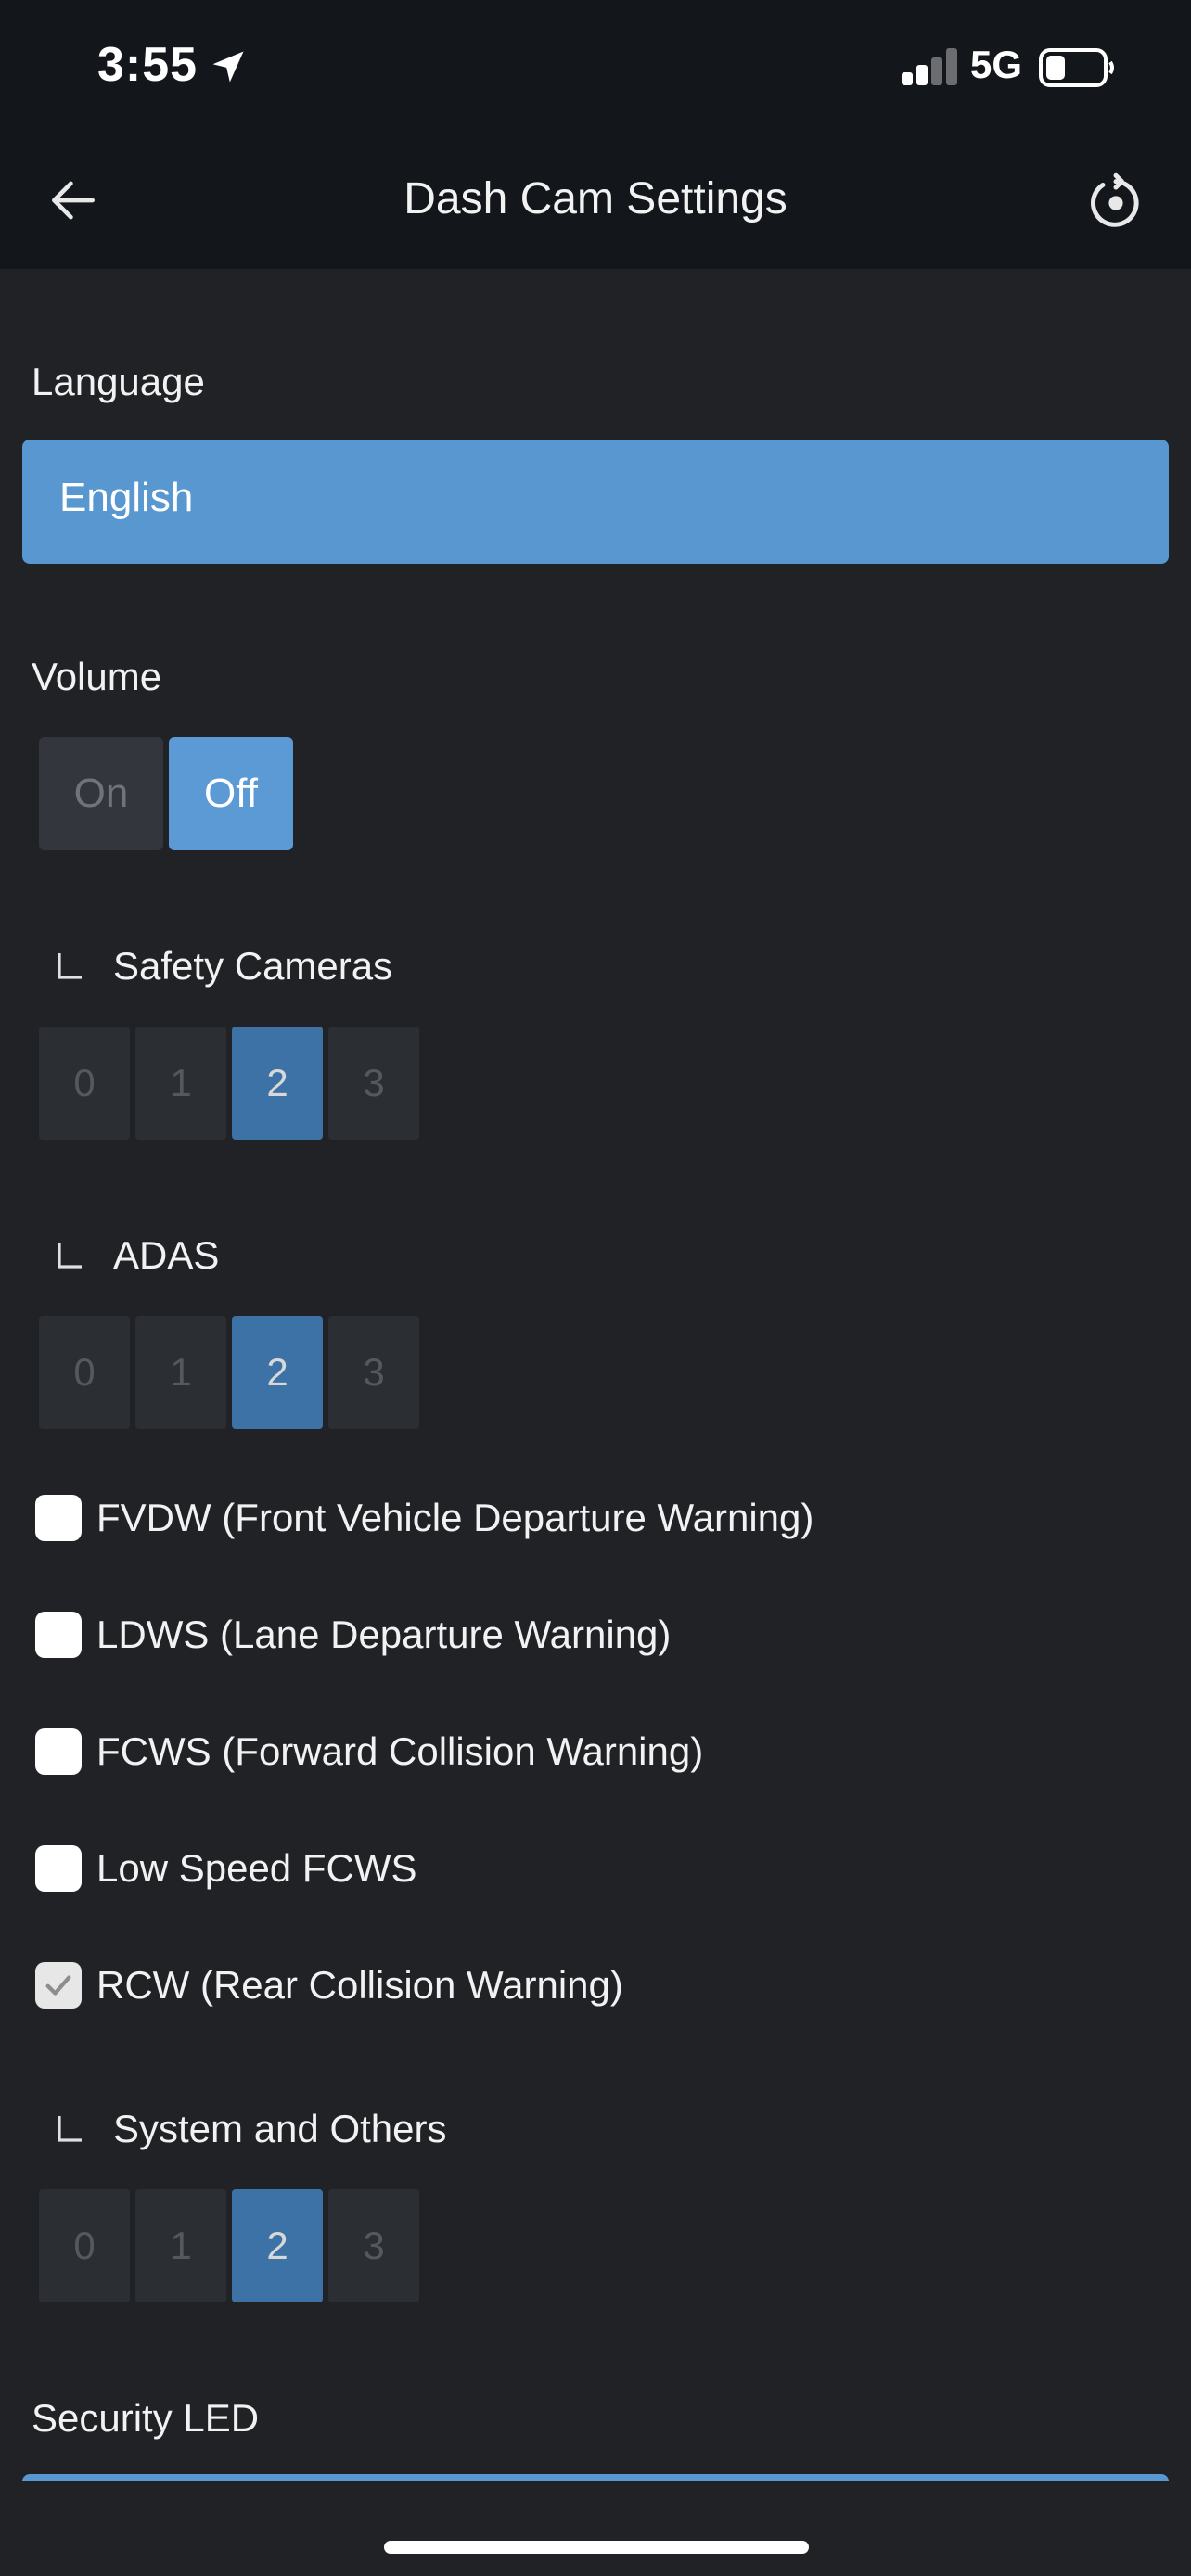 This screenshot has height=2576, width=1191. I want to click on bottom-area, so click(595, 2528).